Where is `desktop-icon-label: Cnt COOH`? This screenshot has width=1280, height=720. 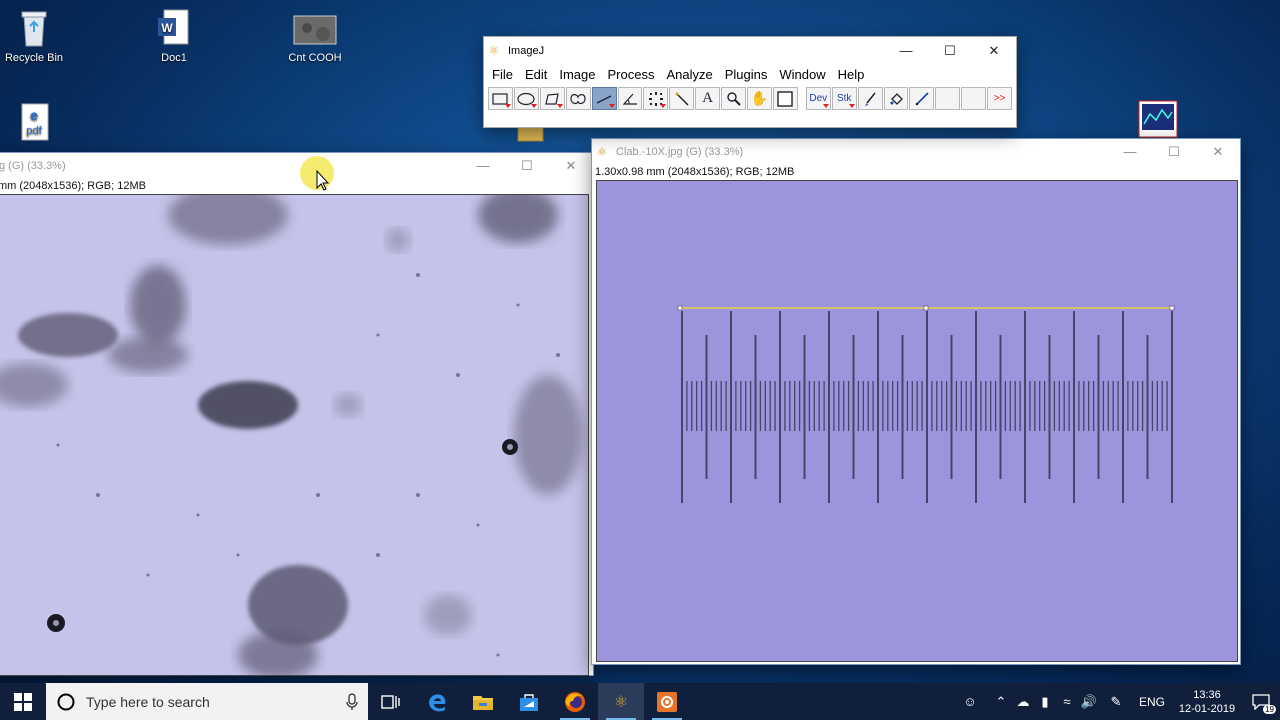
desktop-icon-label: Cnt COOH is located at coordinates (315, 58).